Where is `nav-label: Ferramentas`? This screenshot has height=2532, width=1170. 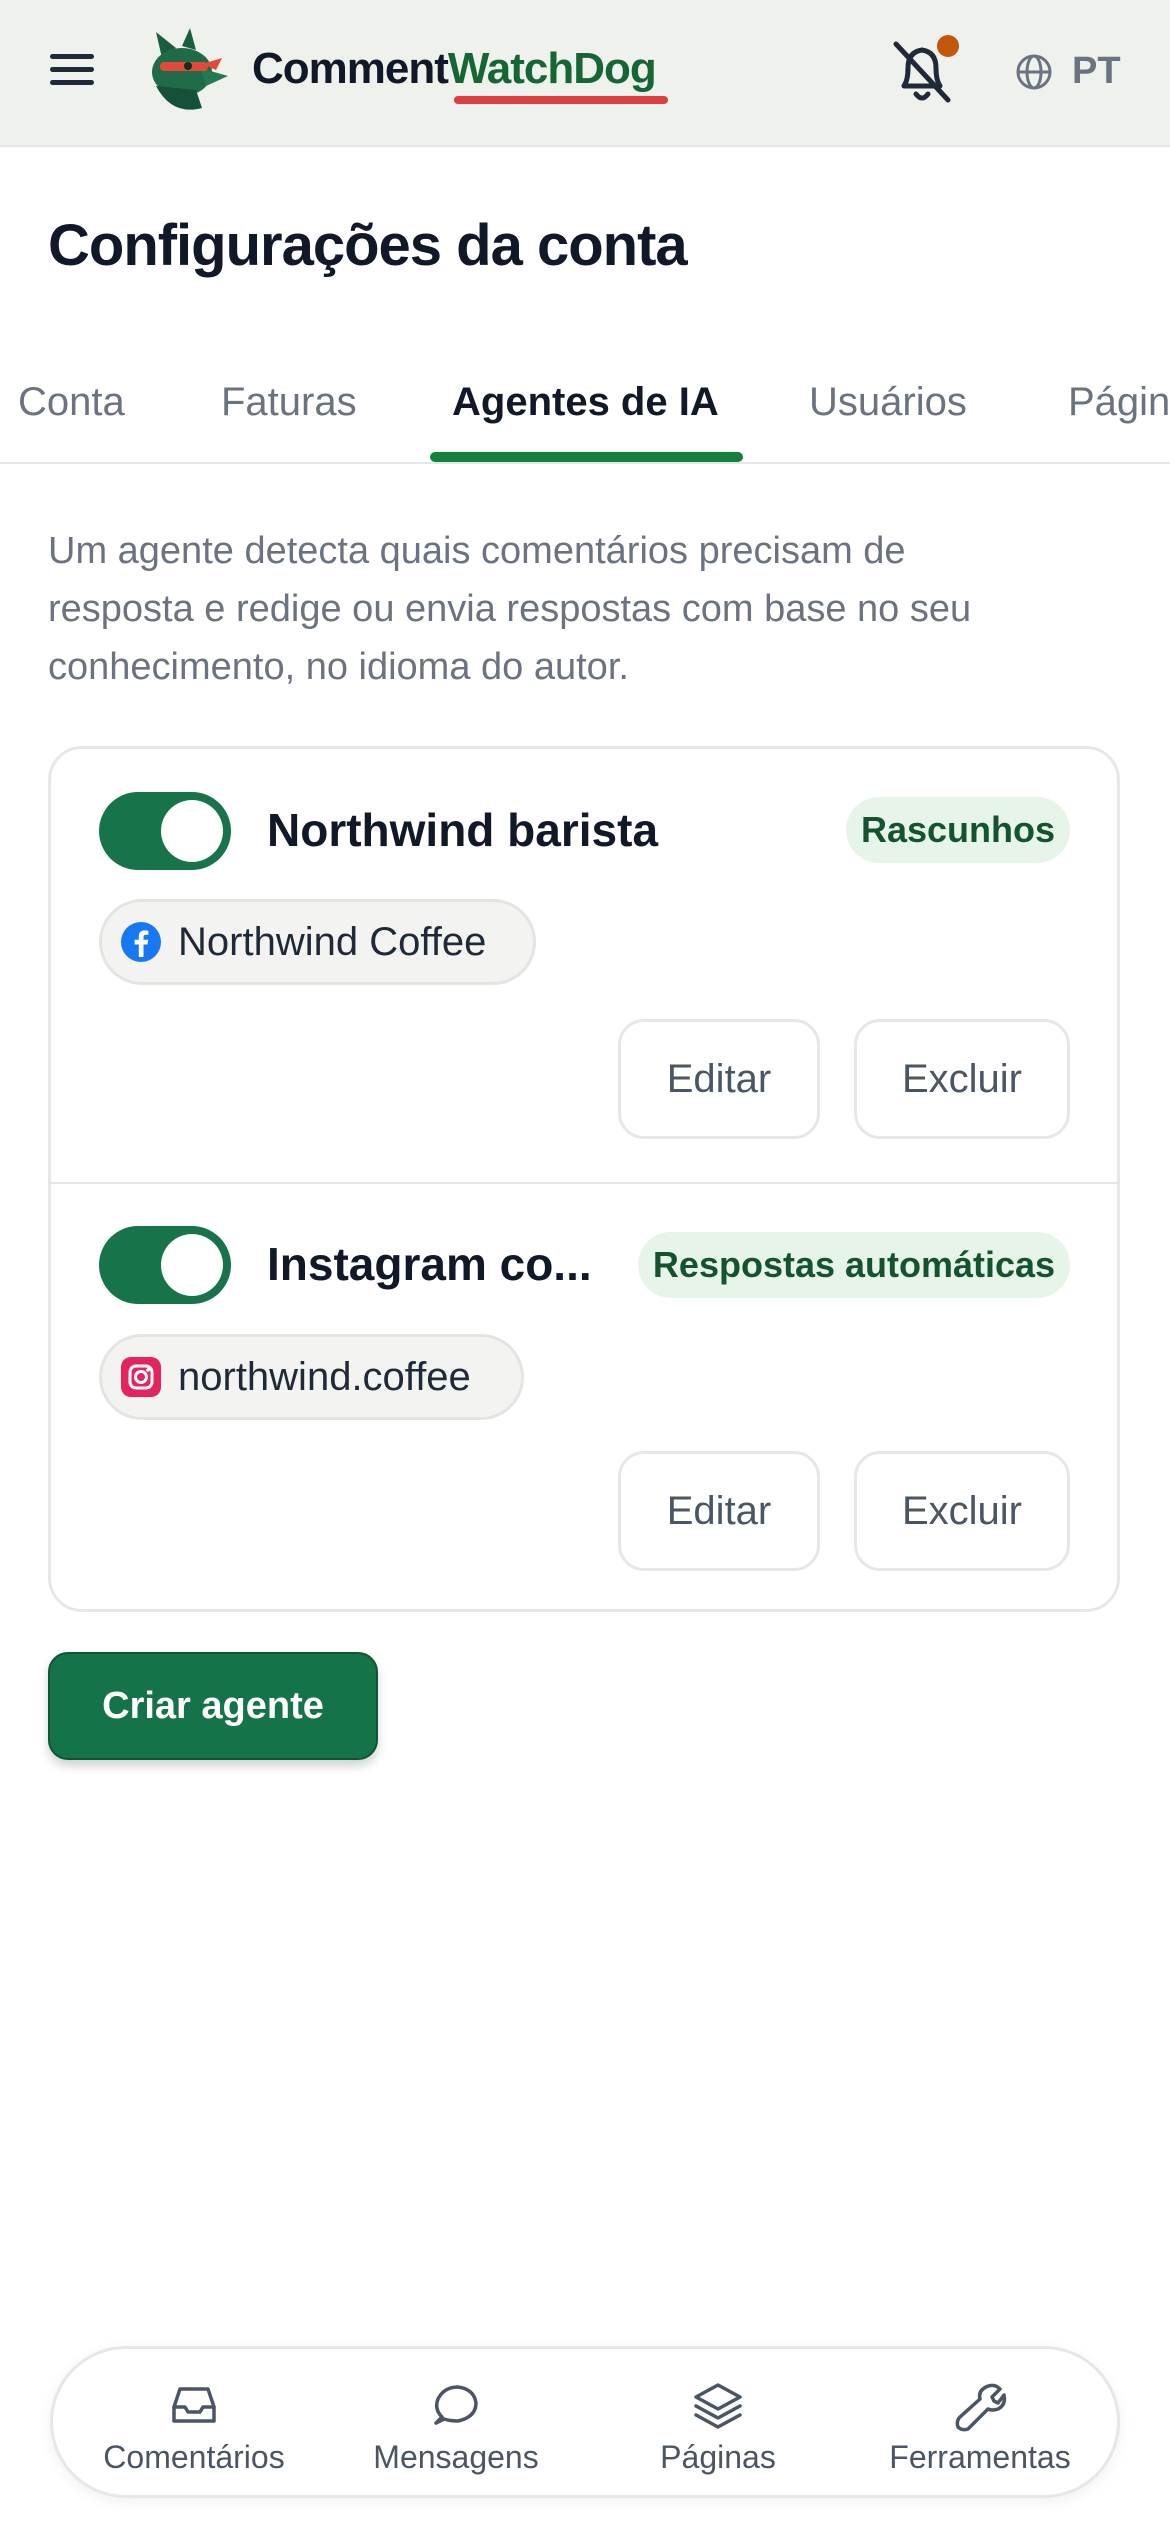
nav-label: Ferramentas is located at coordinates (980, 2457).